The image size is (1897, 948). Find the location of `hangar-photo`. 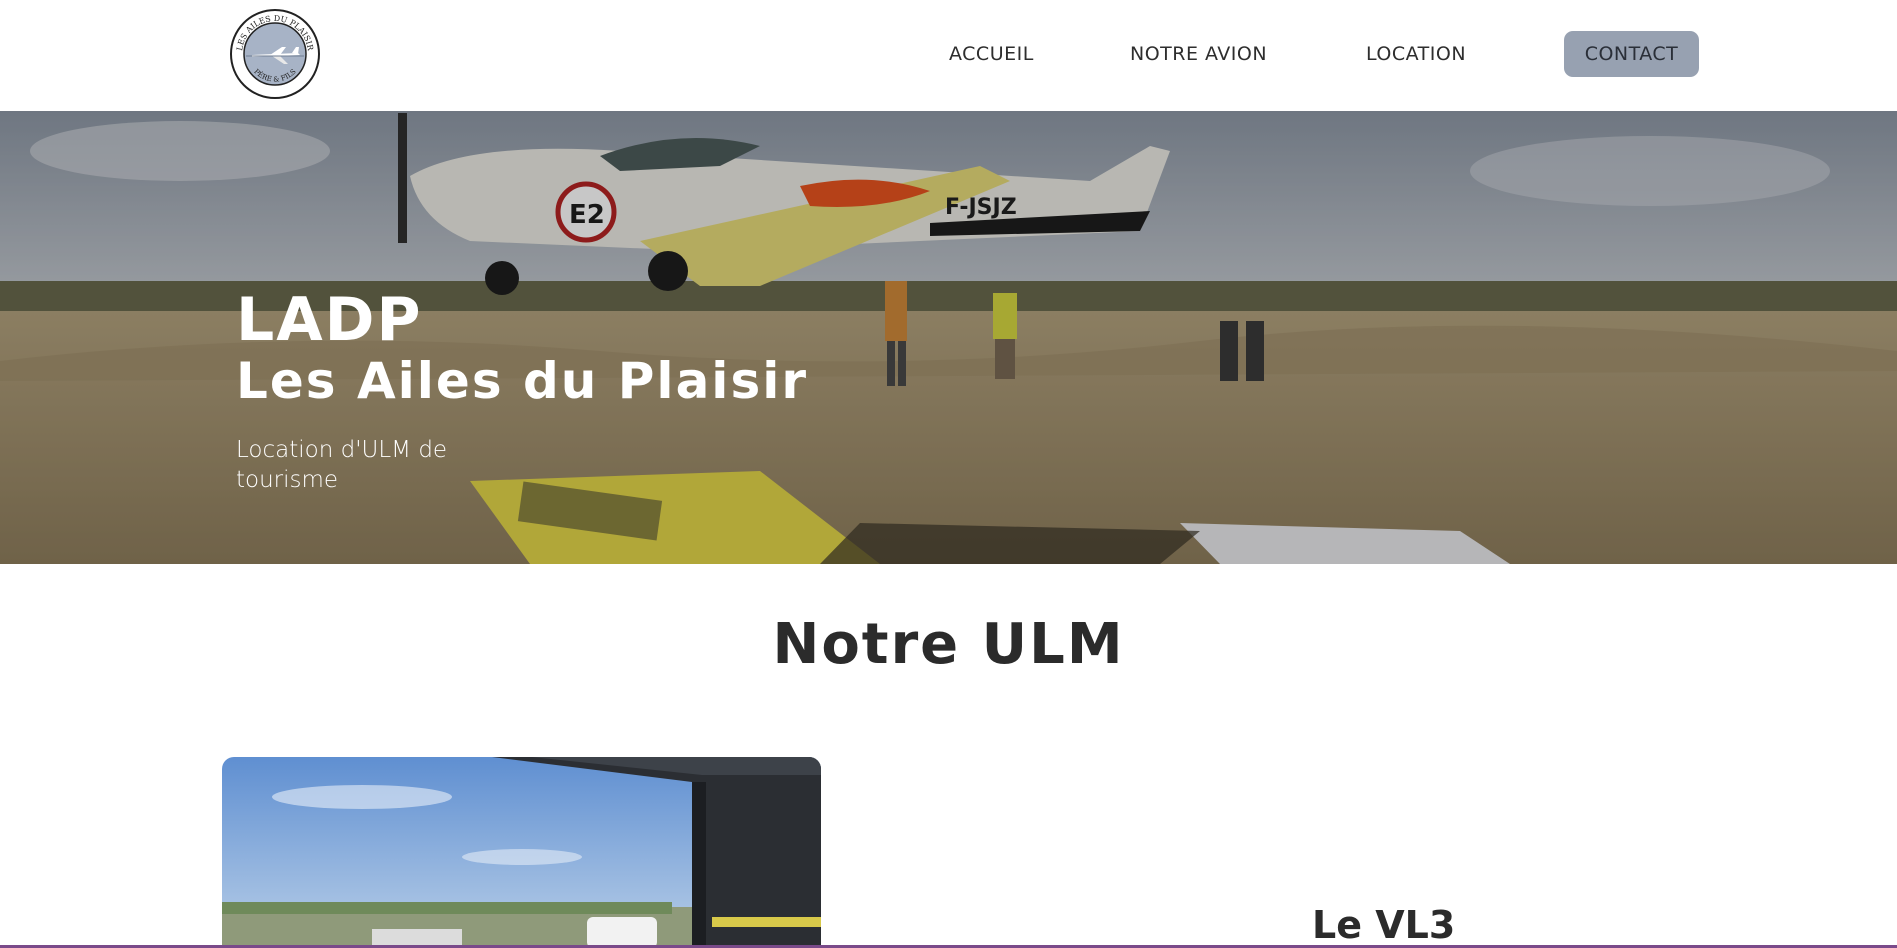

hangar-photo is located at coordinates (521, 852).